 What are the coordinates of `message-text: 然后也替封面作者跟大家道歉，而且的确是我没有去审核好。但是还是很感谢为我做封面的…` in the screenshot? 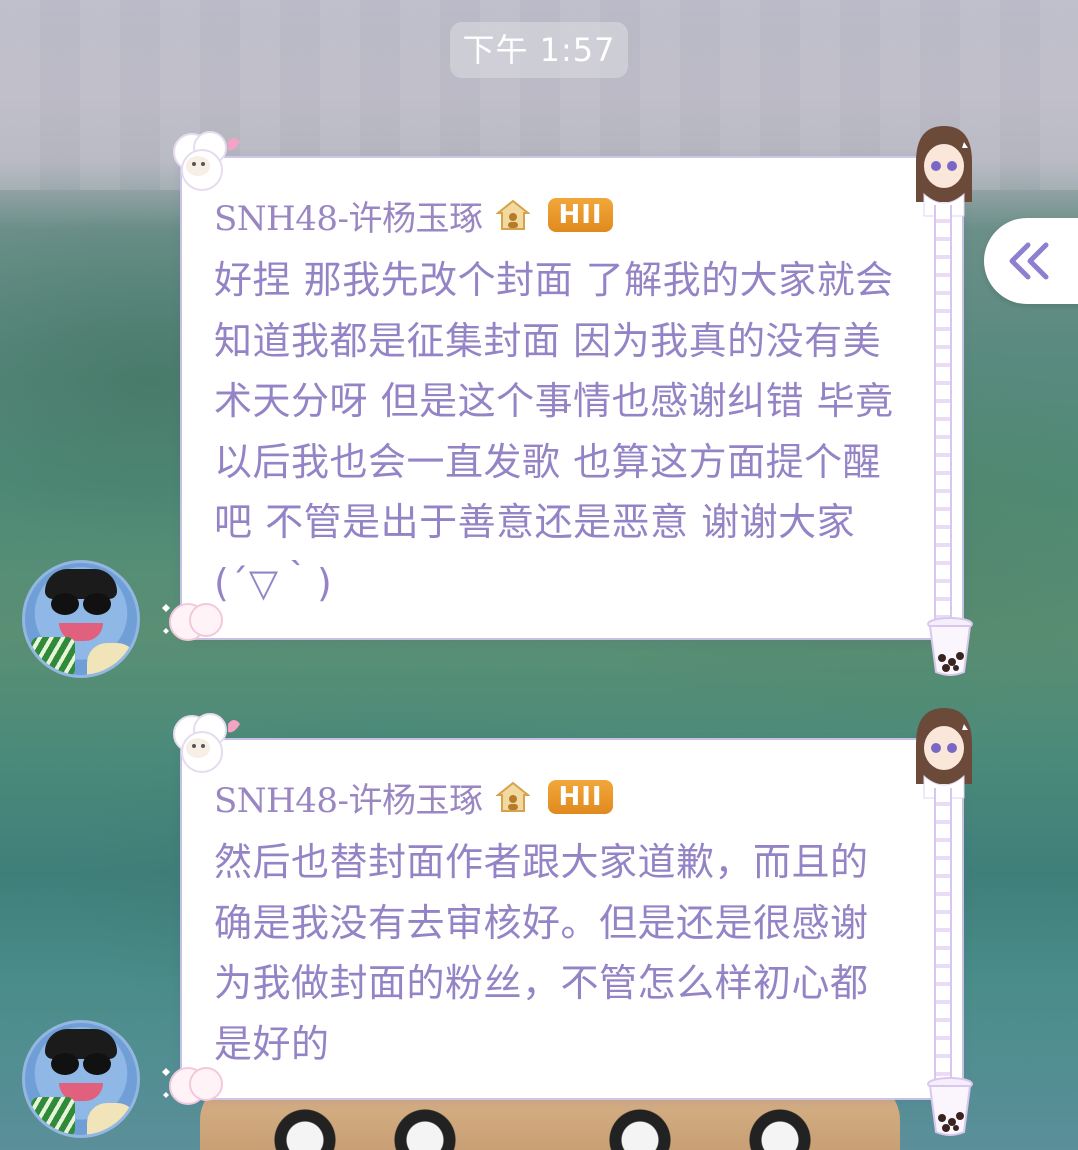 It's located at (541, 953).